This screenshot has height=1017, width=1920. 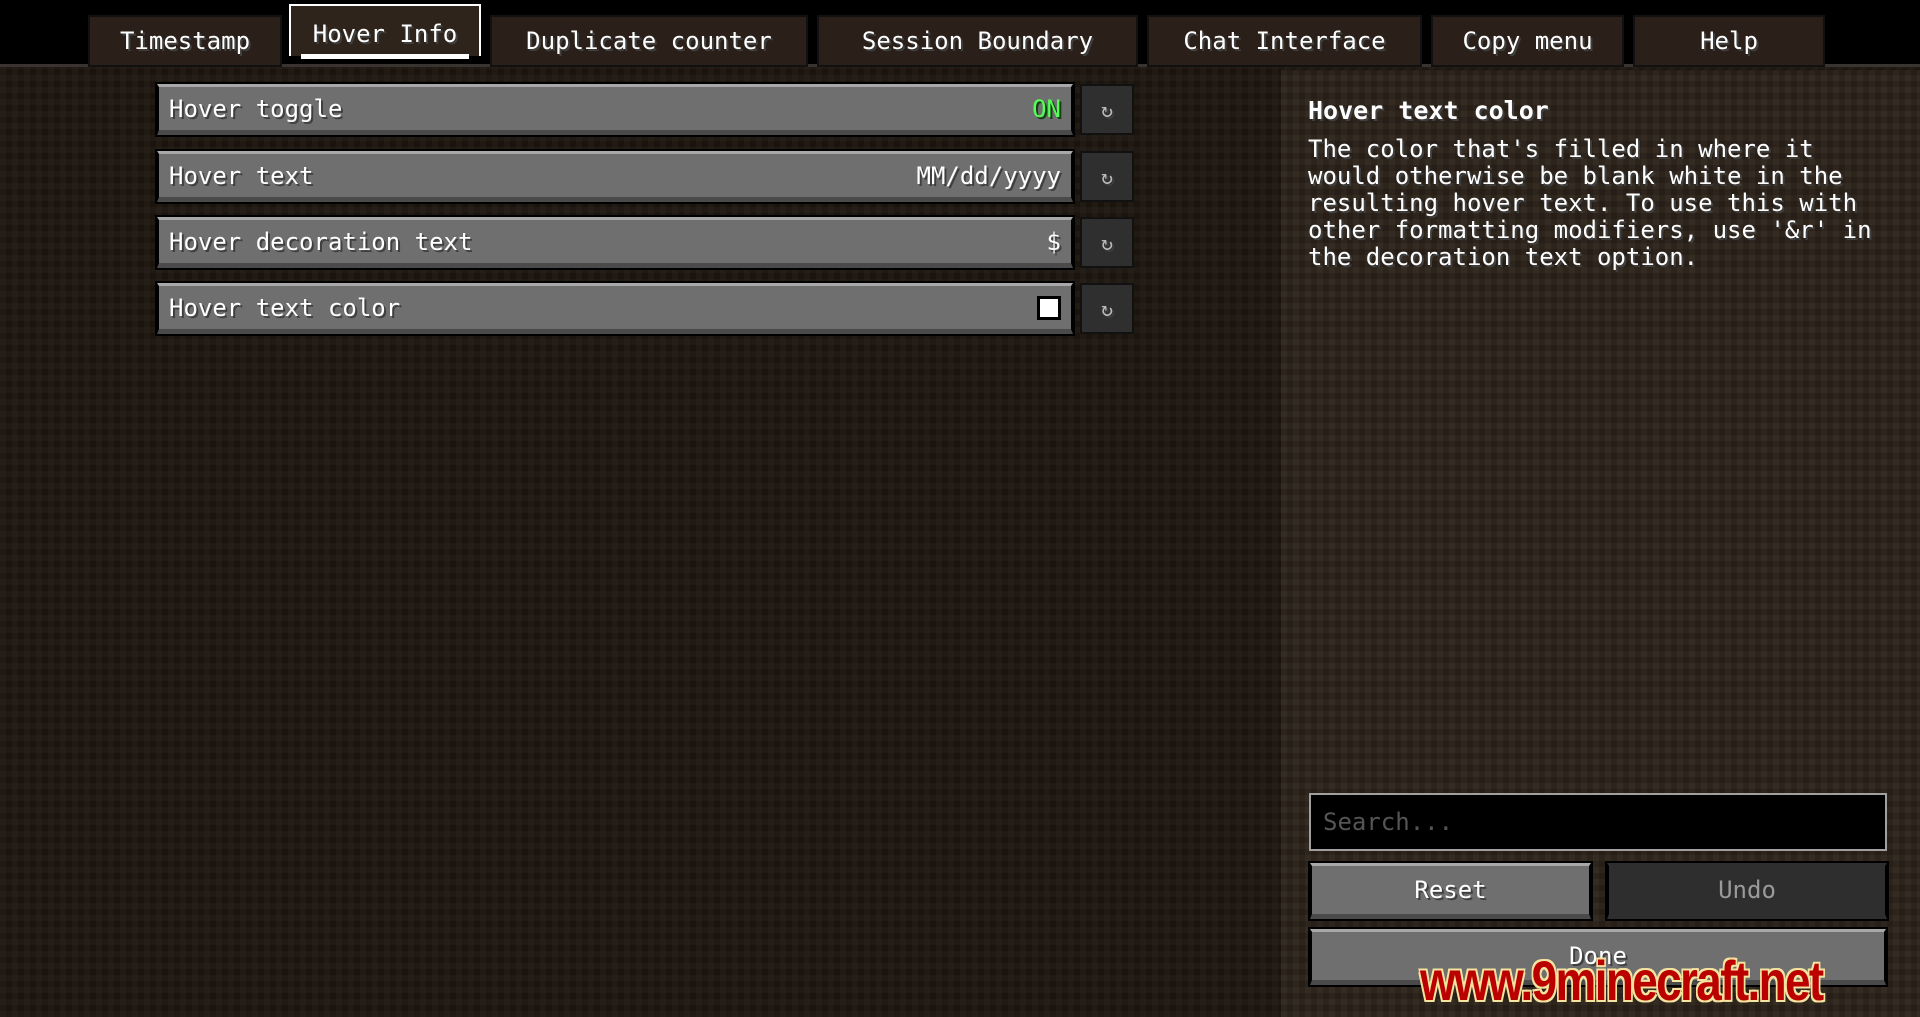 I want to click on tab-duplicate-counter: Duplicate counter, so click(x=649, y=41).